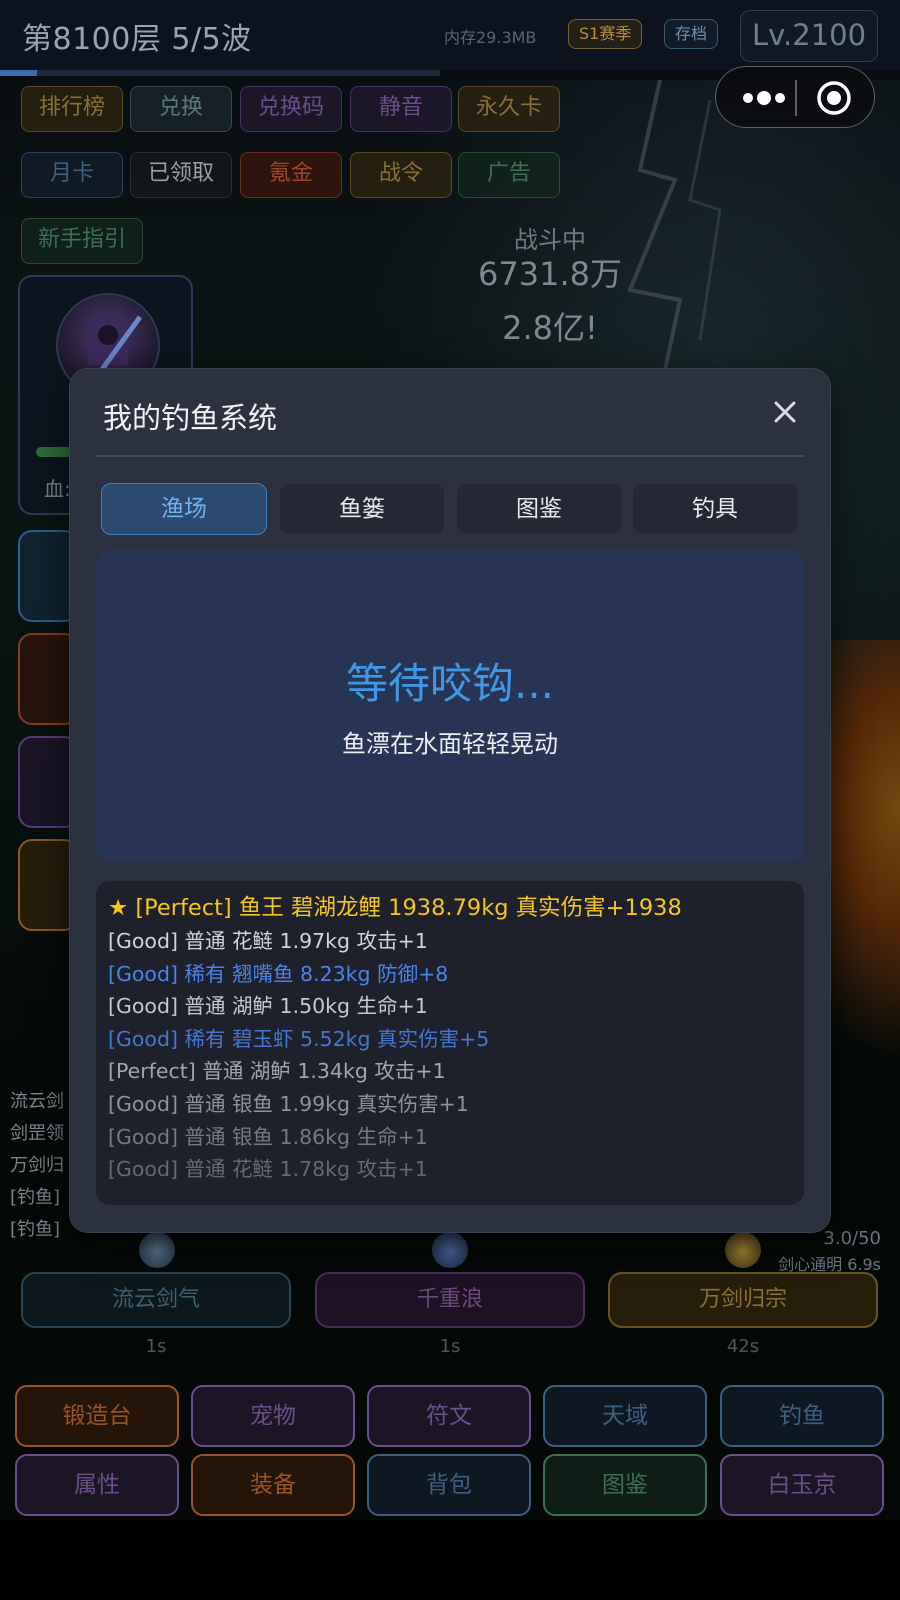 The width and height of the screenshot is (900, 1600). I want to click on battle-pass-button: 战令, so click(401, 175).